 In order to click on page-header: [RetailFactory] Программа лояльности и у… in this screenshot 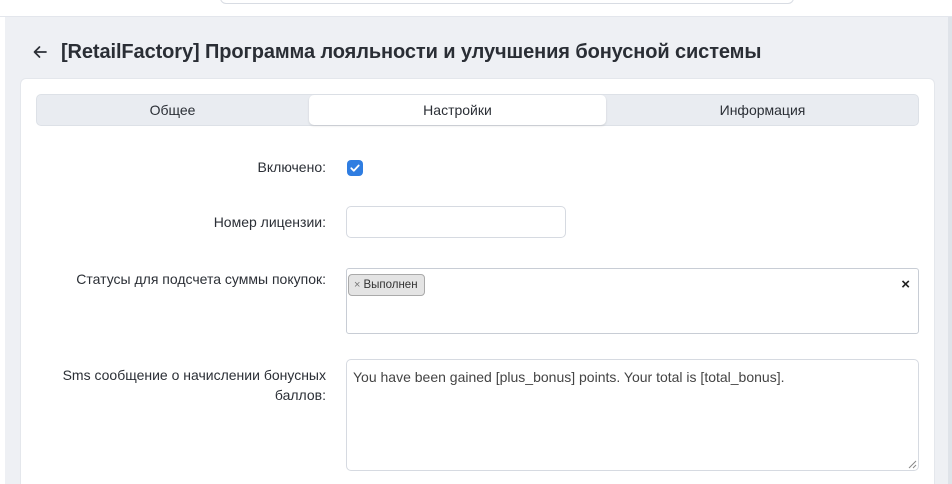, I will do `click(395, 52)`.